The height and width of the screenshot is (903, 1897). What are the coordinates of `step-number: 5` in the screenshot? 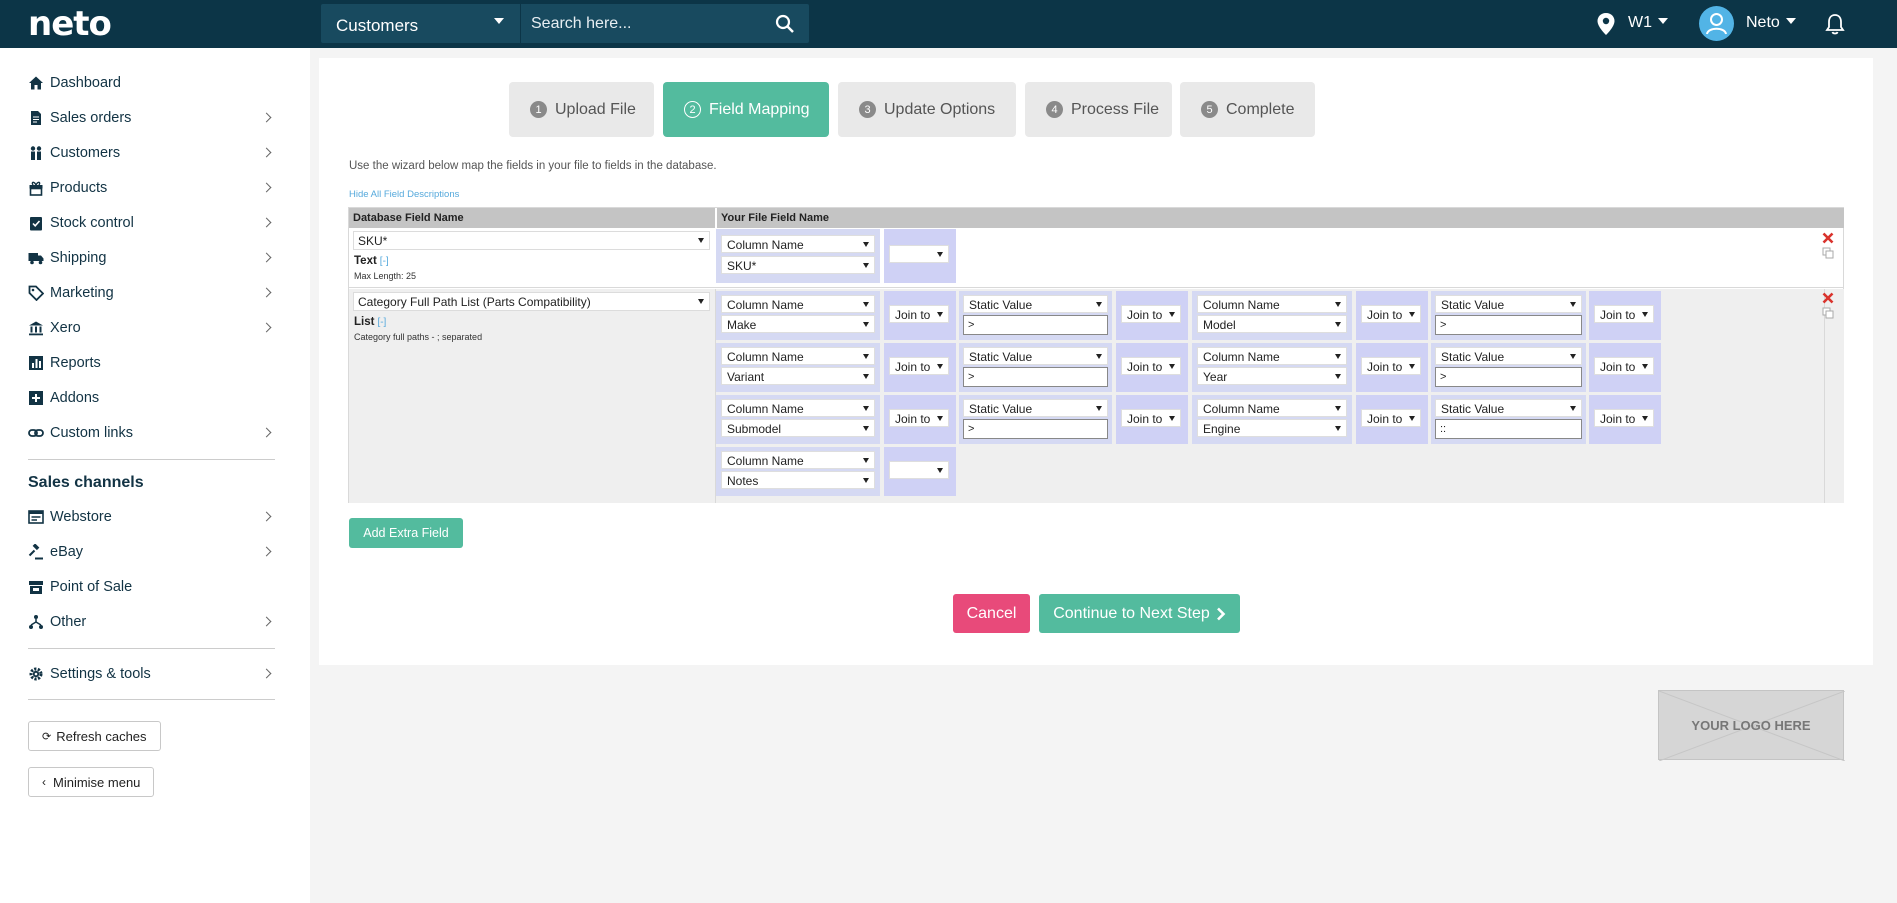 It's located at (1209, 109).